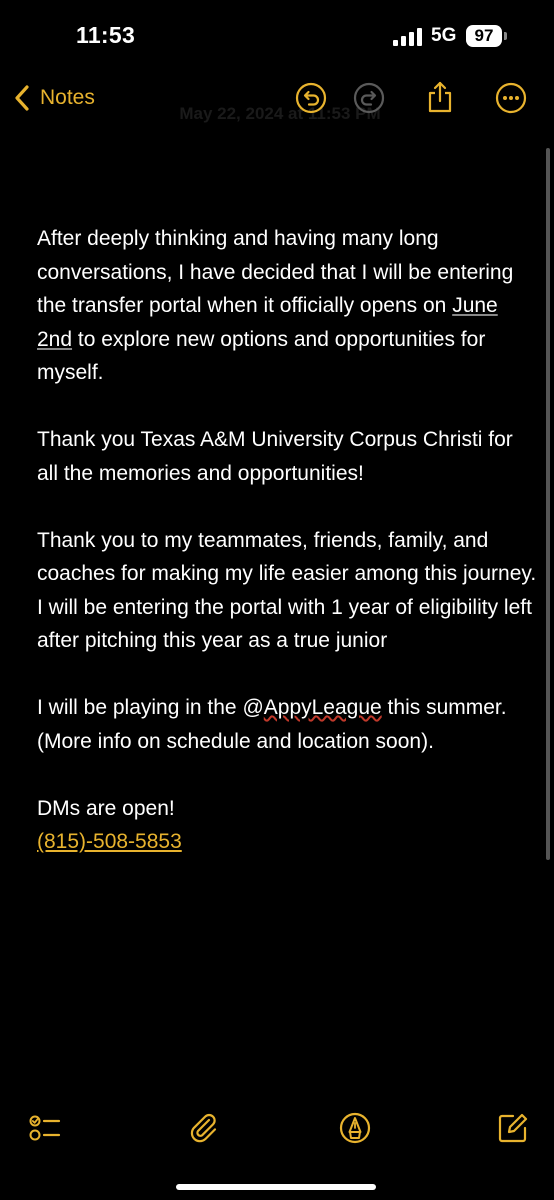 The height and width of the screenshot is (1200, 554). I want to click on note-paragraph: DMs are open!, so click(106, 808).